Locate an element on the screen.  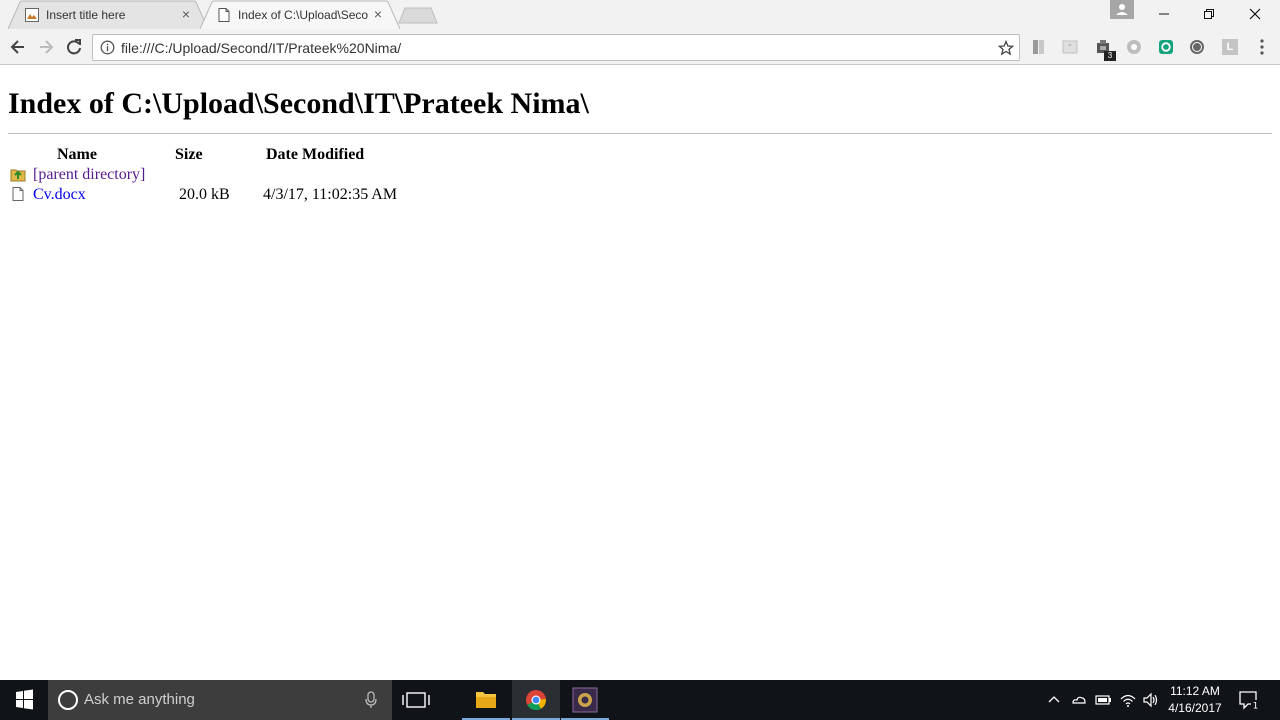
search-placeholder: Ask me anything is located at coordinates (139, 699).